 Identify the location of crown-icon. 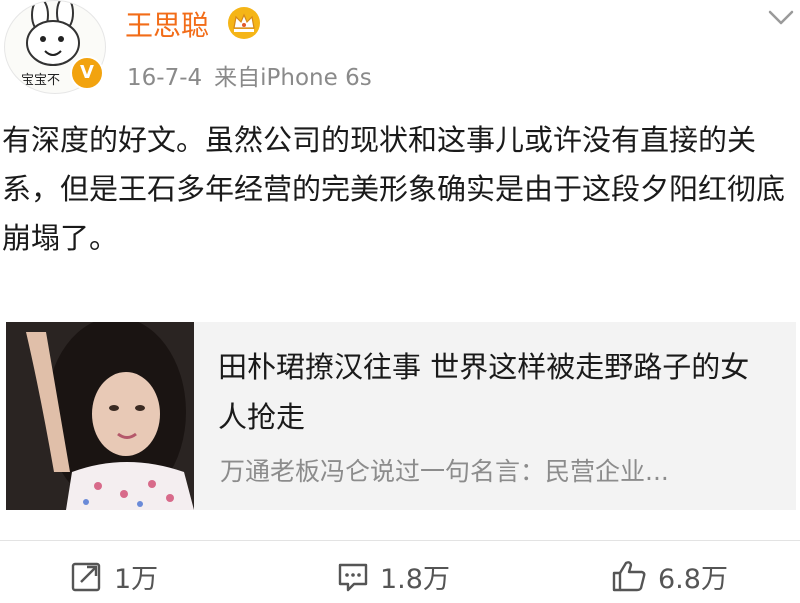
(244, 23).